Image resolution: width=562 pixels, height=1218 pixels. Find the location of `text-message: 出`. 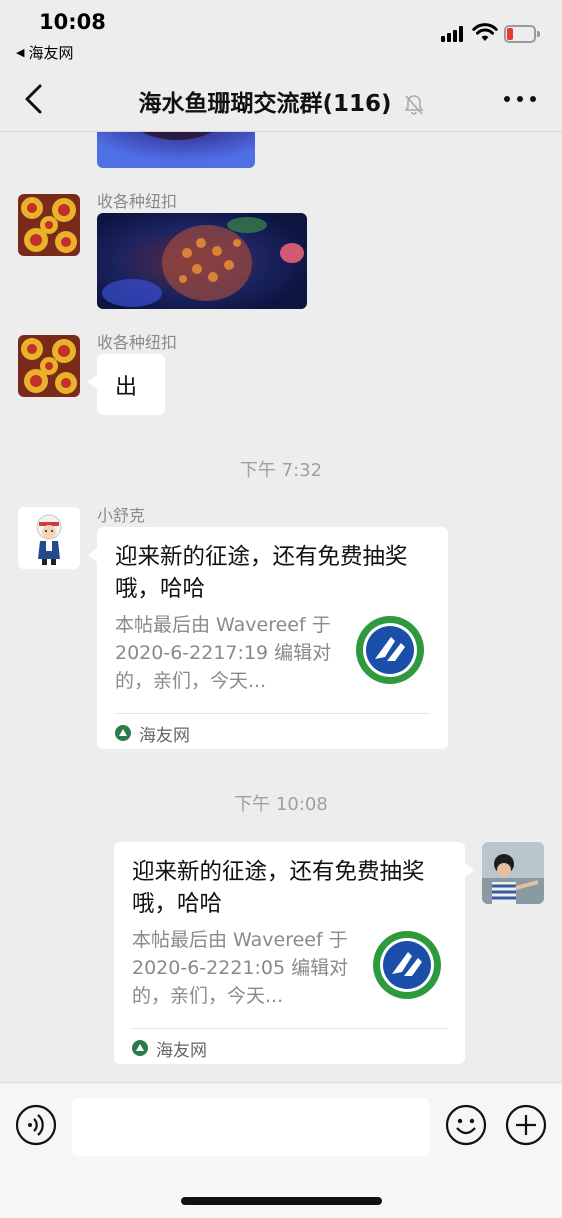

text-message: 出 is located at coordinates (126, 384).